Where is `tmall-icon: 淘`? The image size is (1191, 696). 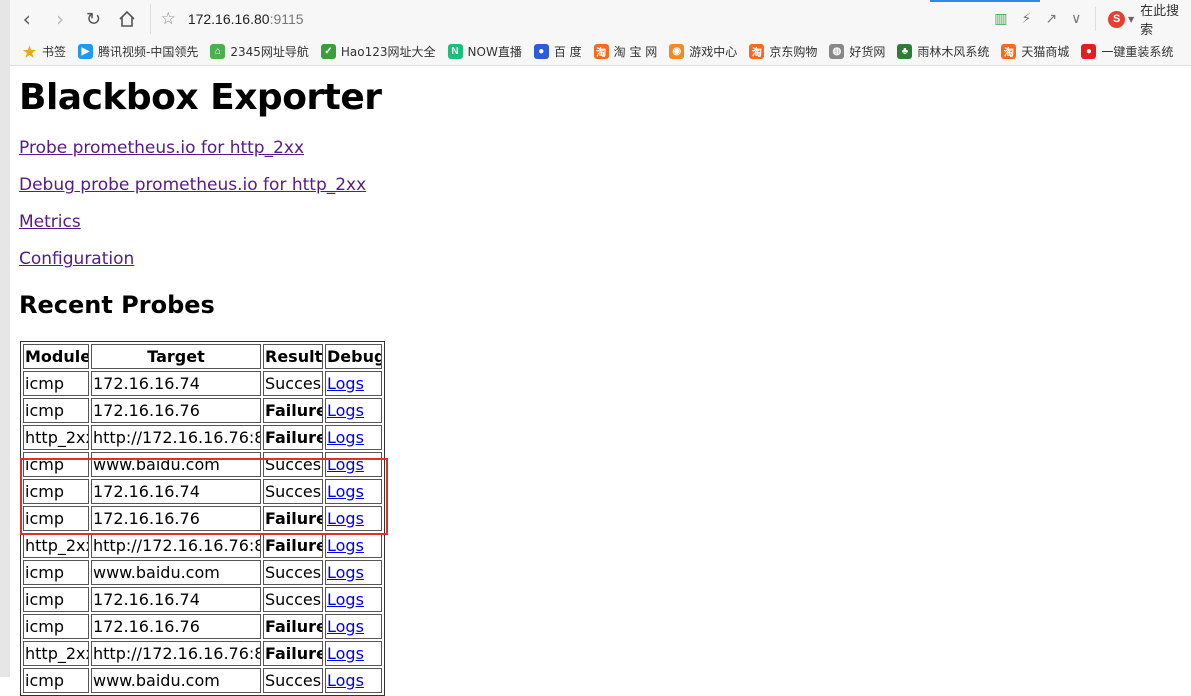 tmall-icon: 淘 is located at coordinates (1009, 51).